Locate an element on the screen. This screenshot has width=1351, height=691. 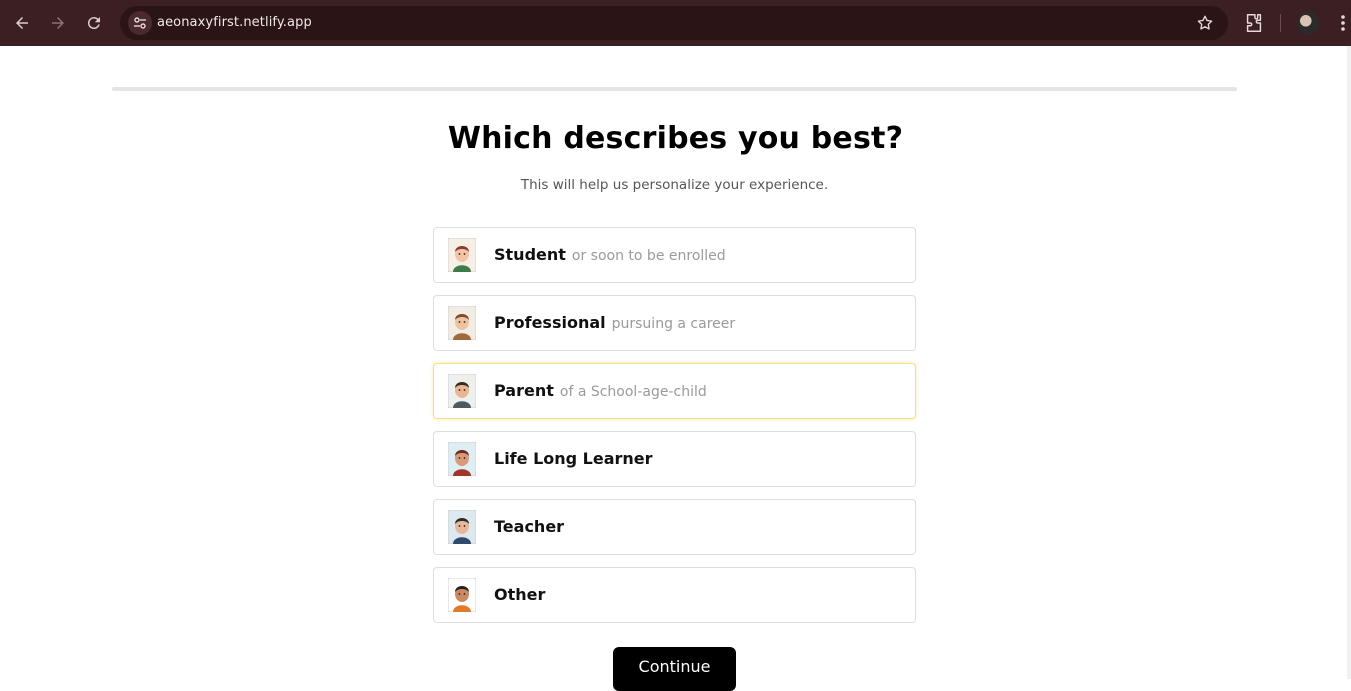
professional-avatar-icon is located at coordinates (462, 323).